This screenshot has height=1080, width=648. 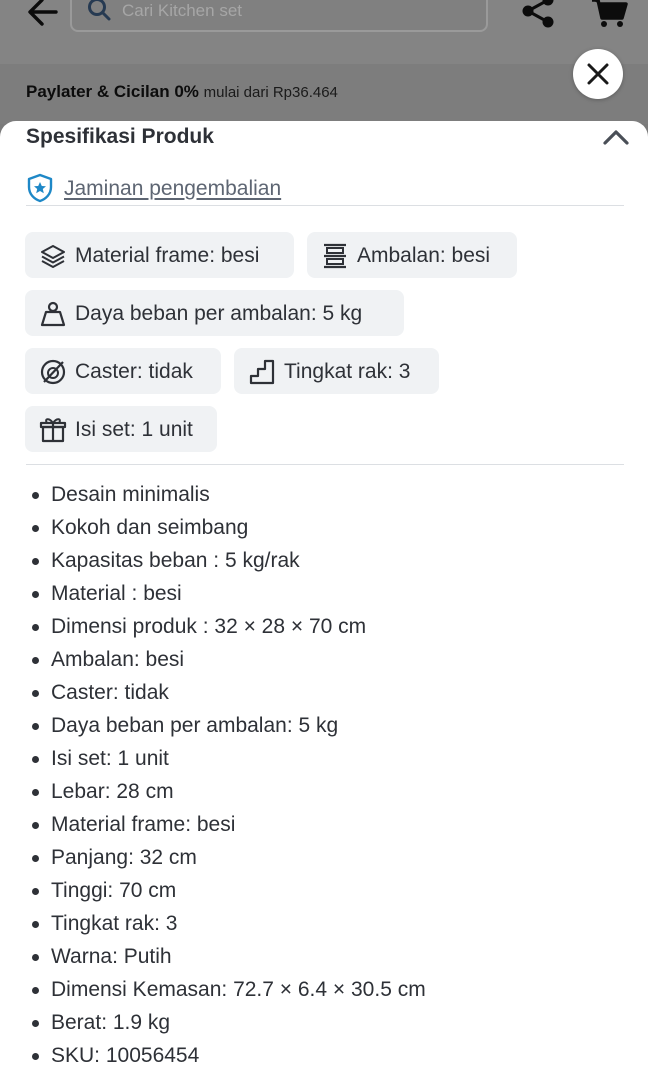 I want to click on close-button, so click(x=598, y=74).